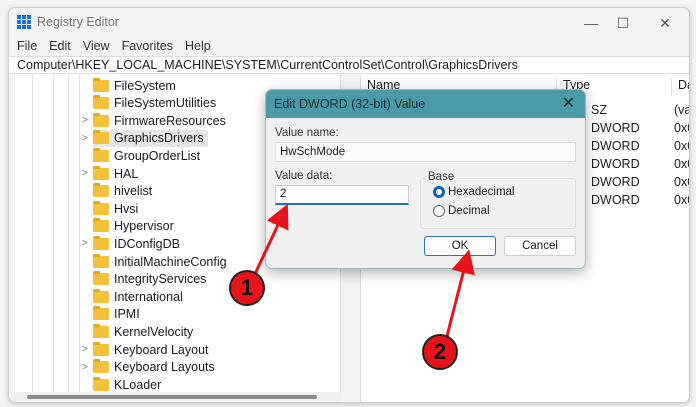  I want to click on step-2-badge: 2, so click(440, 352).